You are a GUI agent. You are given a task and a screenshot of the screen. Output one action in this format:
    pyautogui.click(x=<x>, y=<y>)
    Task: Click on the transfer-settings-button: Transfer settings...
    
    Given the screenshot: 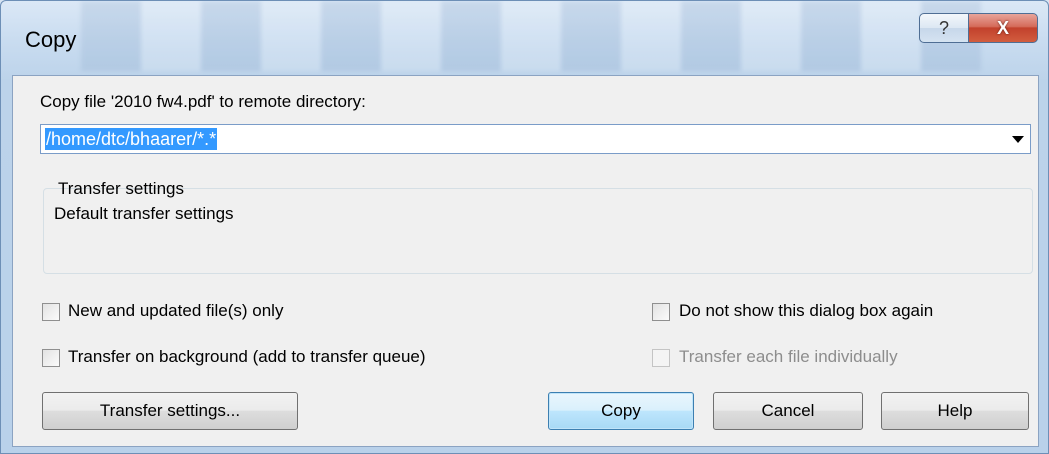 What is the action you would take?
    pyautogui.click(x=170, y=411)
    